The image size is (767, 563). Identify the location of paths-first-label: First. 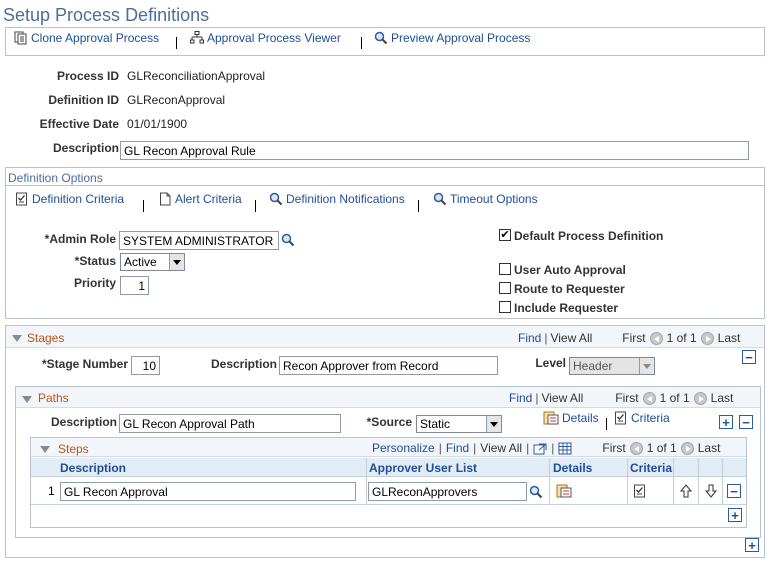
(627, 398).